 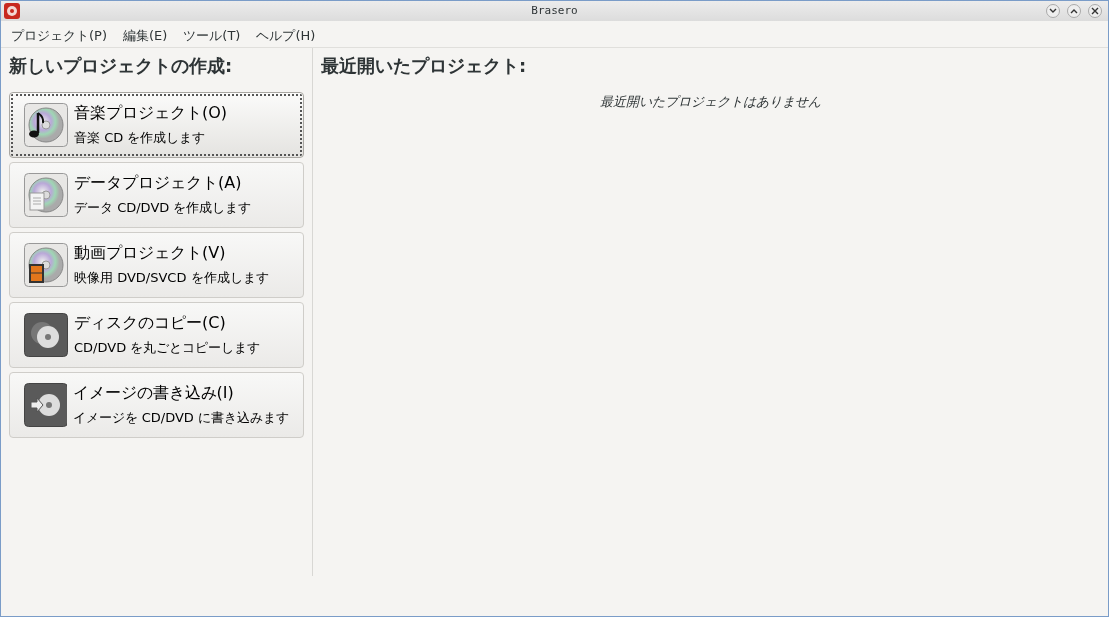 I want to click on window-title: Brasero, so click(x=554, y=10).